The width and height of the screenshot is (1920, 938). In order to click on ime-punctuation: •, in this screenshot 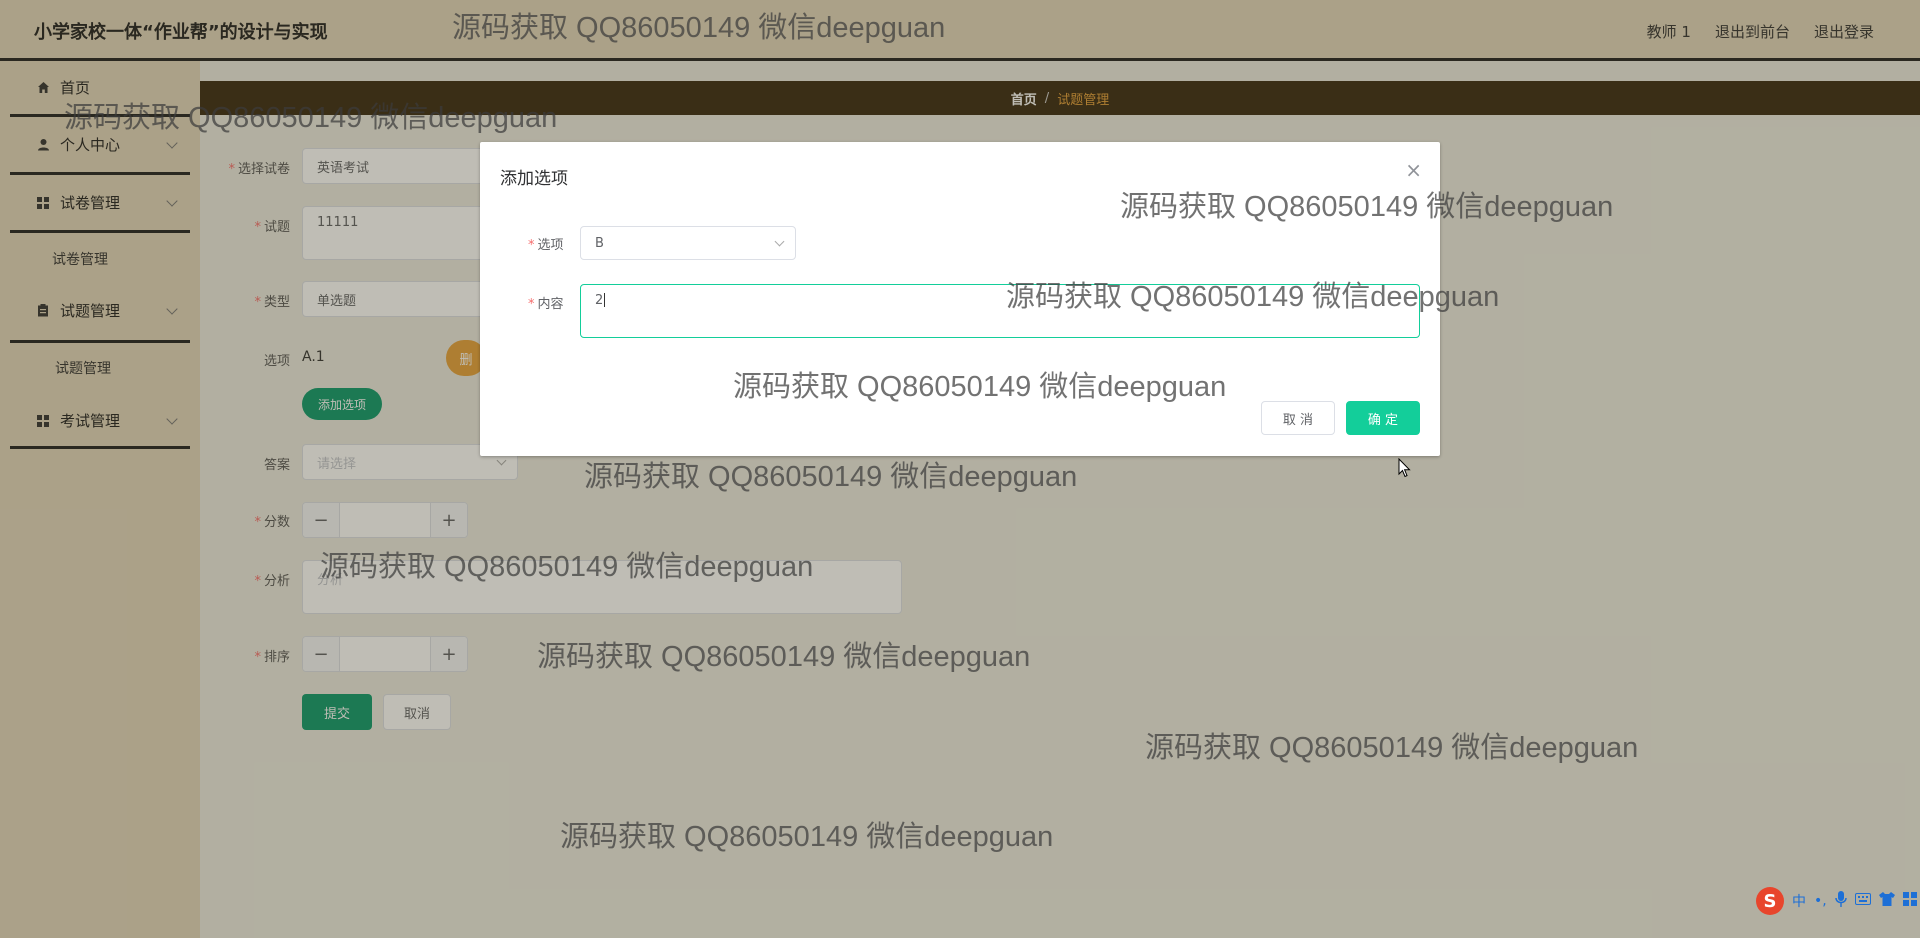, I will do `click(1820, 901)`.